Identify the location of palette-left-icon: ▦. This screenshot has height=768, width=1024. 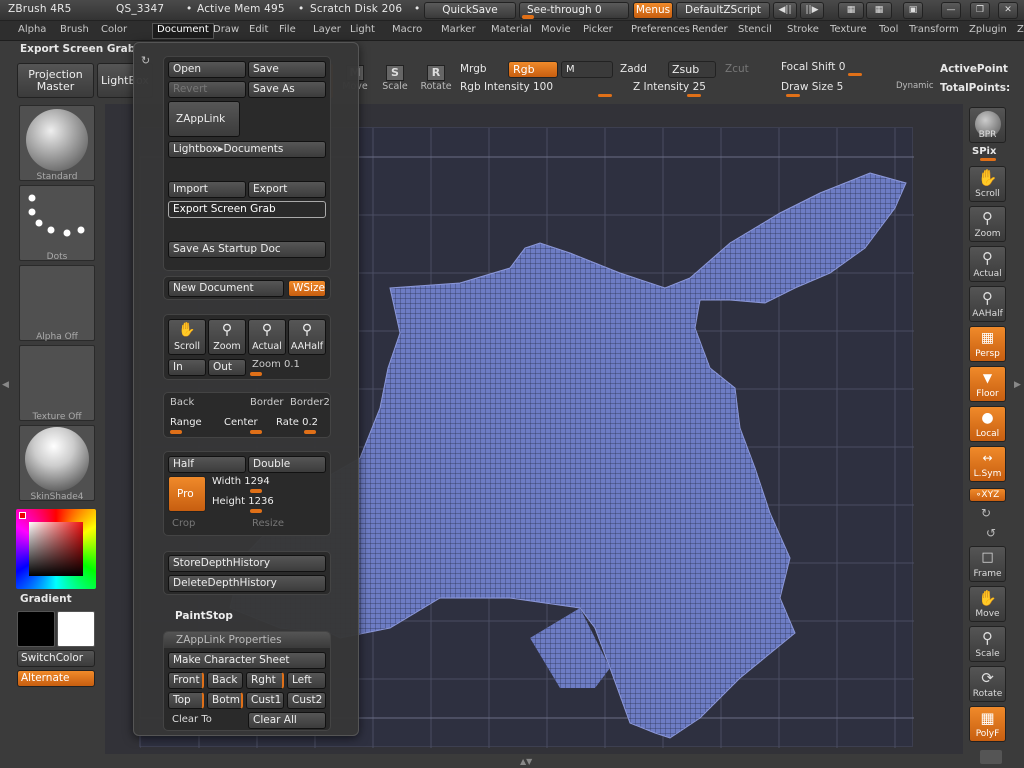
(851, 10).